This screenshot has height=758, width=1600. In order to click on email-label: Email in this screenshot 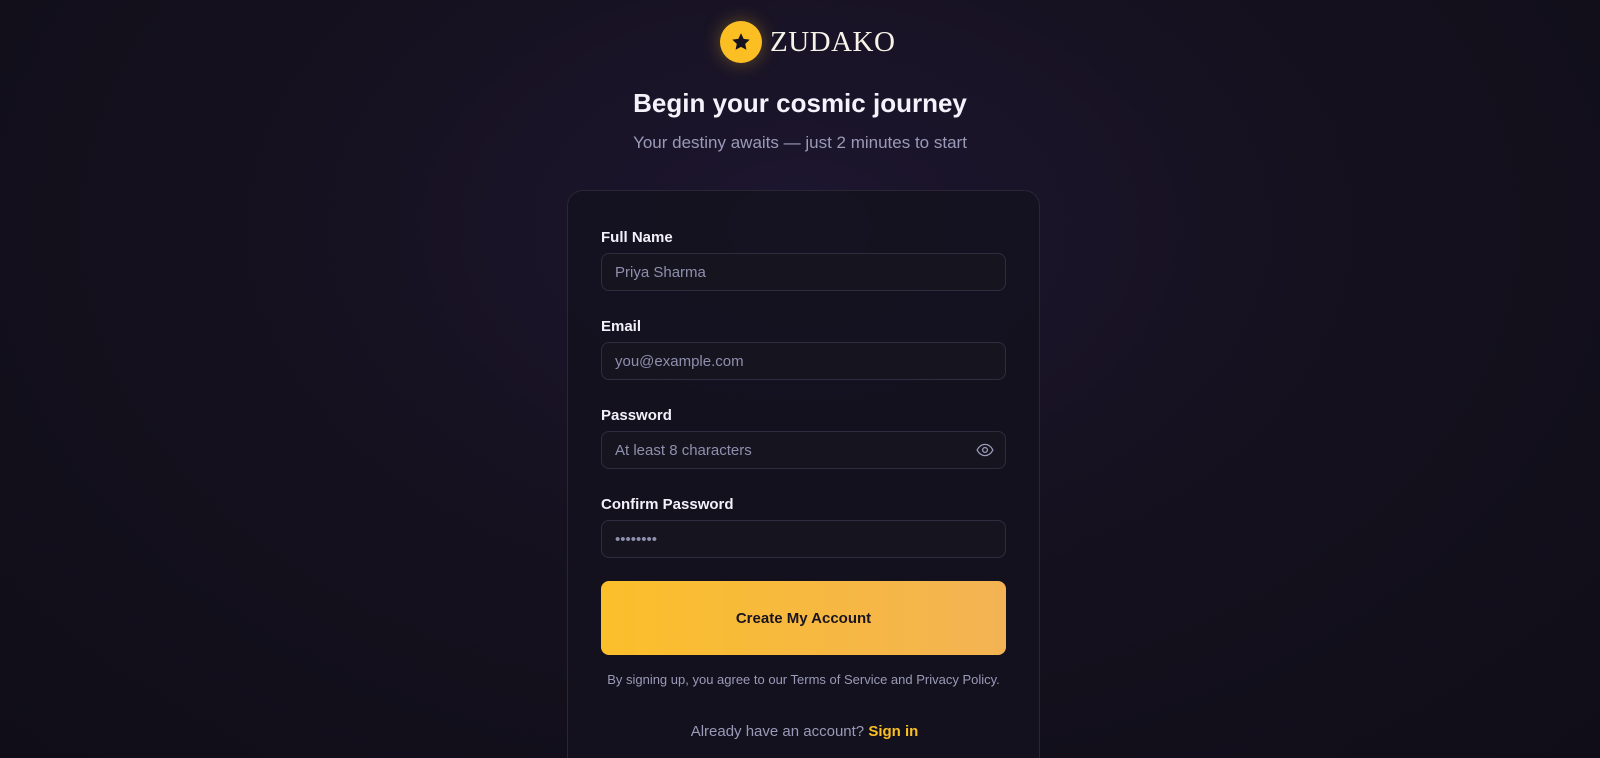, I will do `click(621, 326)`.